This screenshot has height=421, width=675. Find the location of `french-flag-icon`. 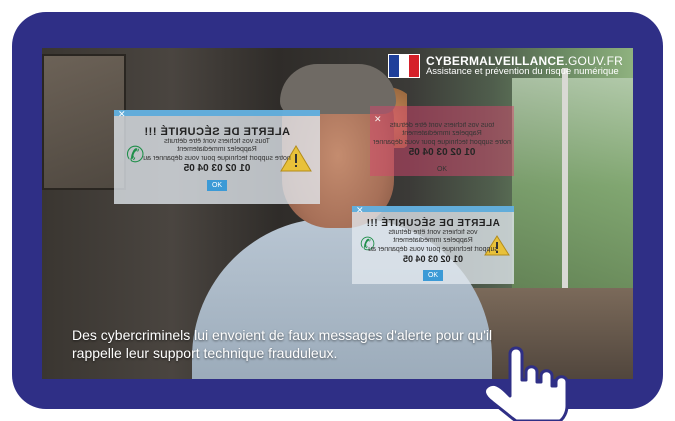

french-flag-icon is located at coordinates (403, 66).